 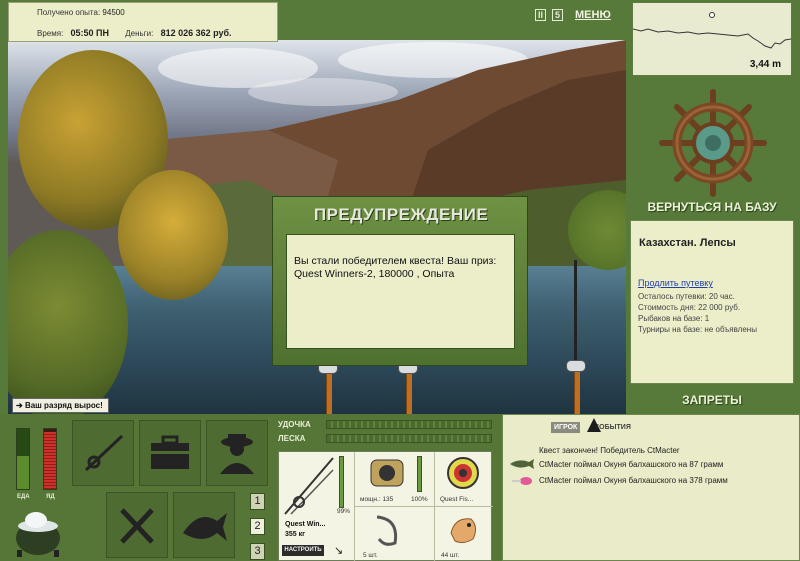 What do you see at coordinates (50, 33) in the screenshot?
I see `time-label: Время:` at bounding box center [50, 33].